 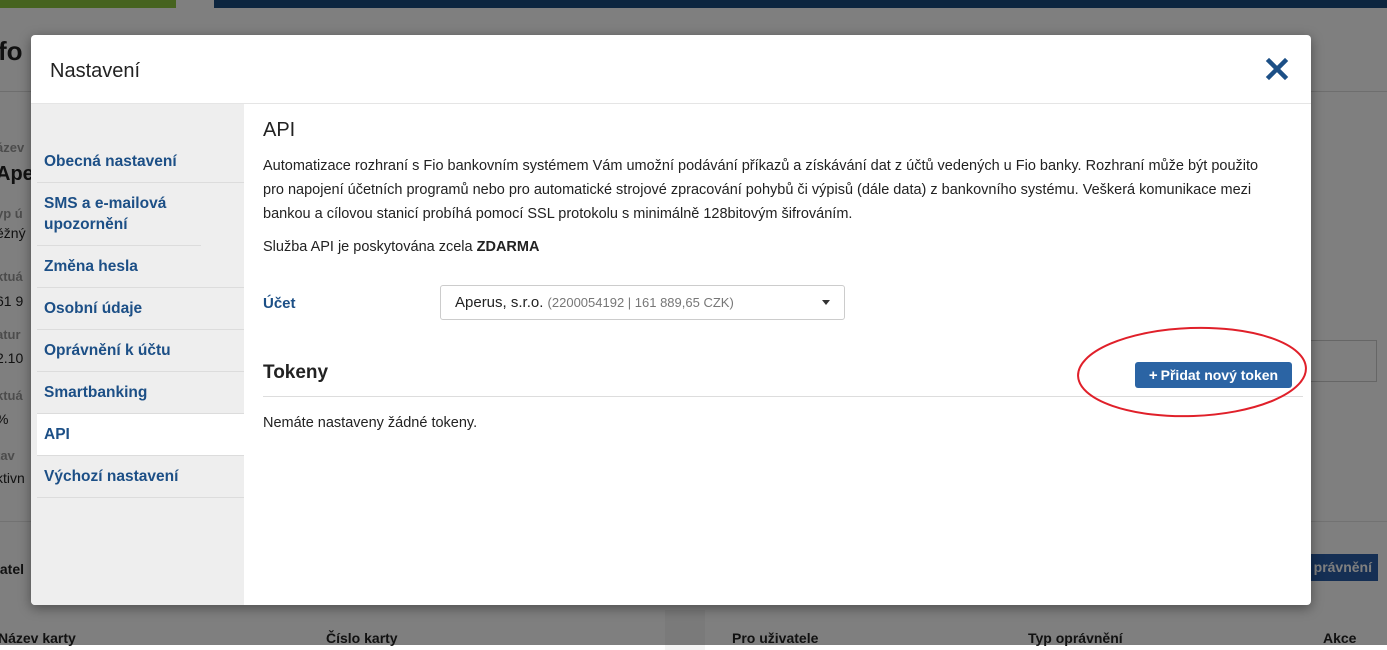 What do you see at coordinates (1153, 375) in the screenshot?
I see `plus-icon: +` at bounding box center [1153, 375].